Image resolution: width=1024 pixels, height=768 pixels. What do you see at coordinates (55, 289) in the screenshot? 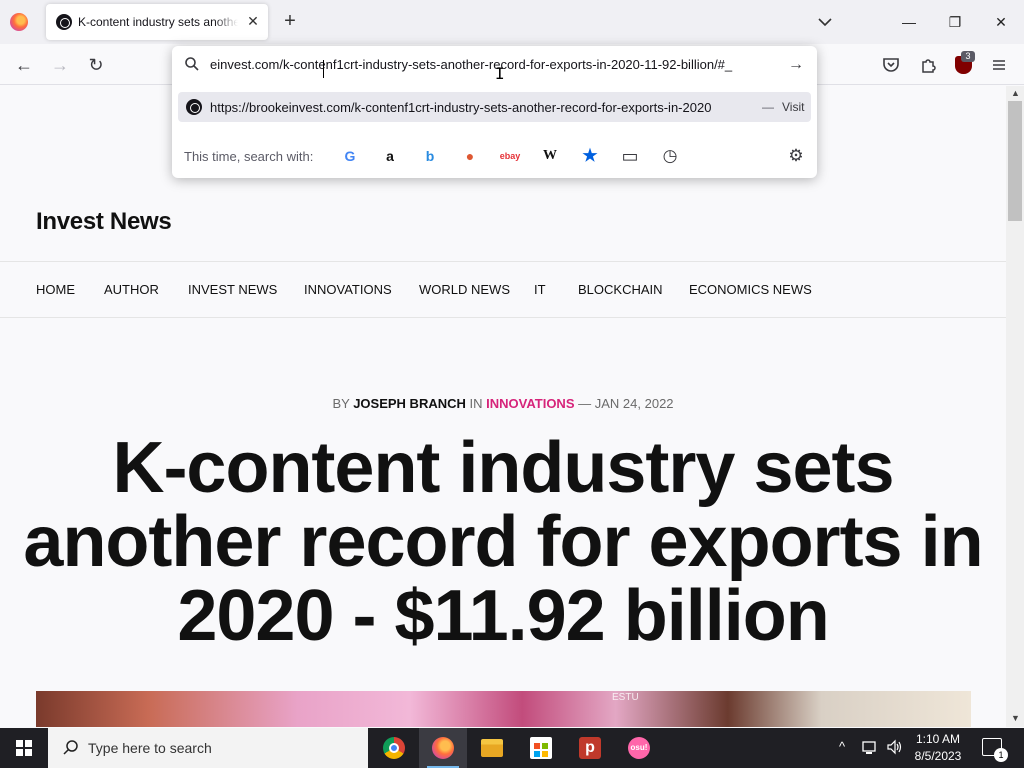
I see `menu-item-home: HOME` at bounding box center [55, 289].